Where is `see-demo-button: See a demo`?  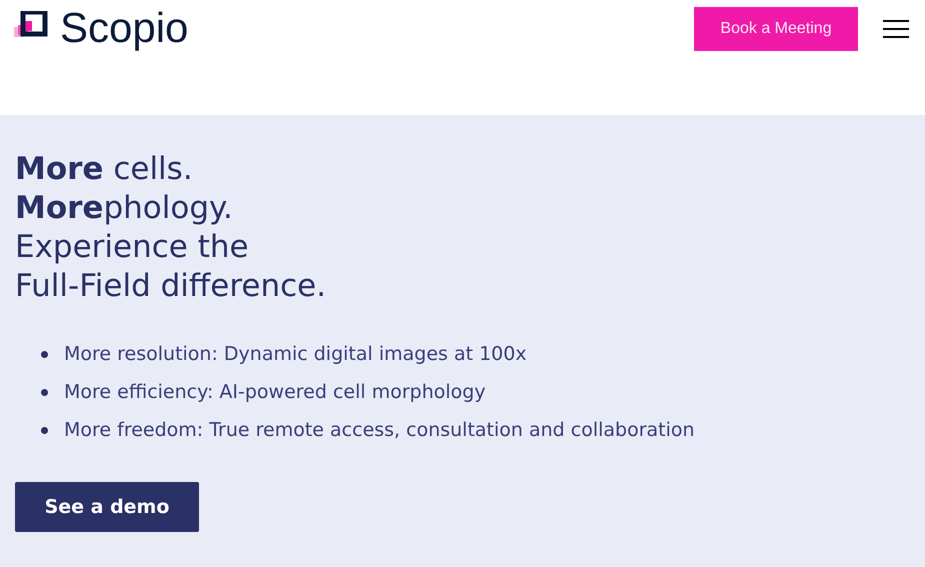 see-demo-button: See a demo is located at coordinates (107, 507).